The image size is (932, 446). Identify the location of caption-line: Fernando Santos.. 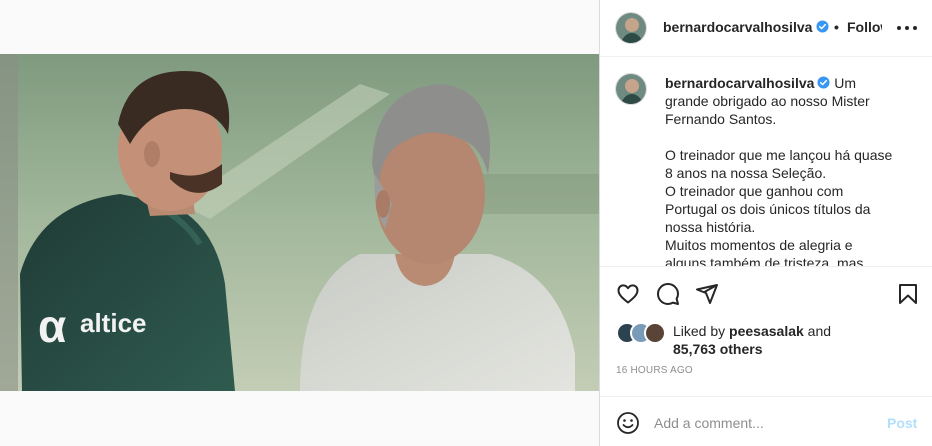
(721, 119).